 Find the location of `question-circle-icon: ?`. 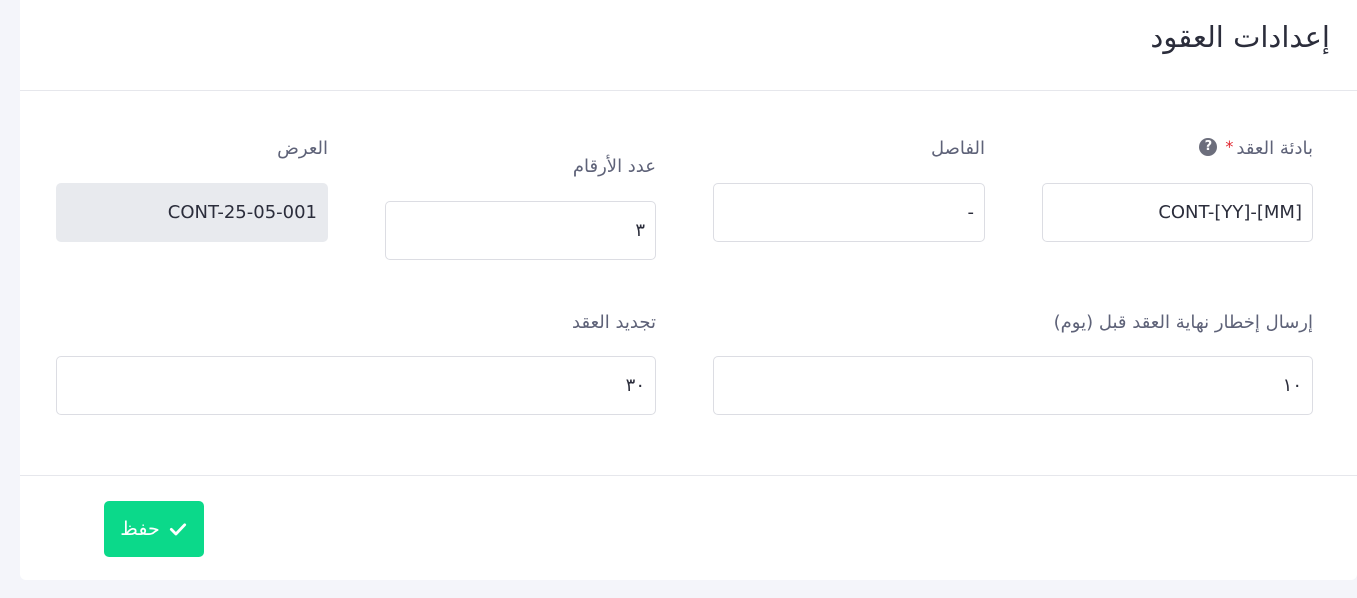

question-circle-icon: ? is located at coordinates (1208, 147).